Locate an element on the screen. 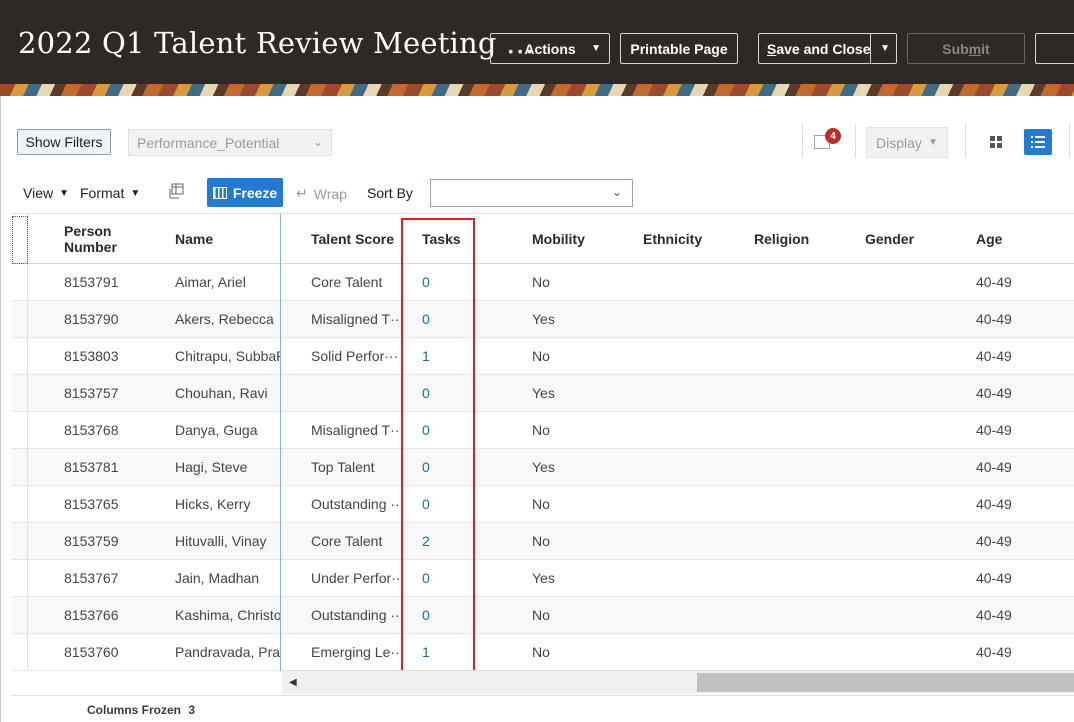 The image size is (1074, 722). name-cell: Aimar, Ariel is located at coordinates (210, 282).